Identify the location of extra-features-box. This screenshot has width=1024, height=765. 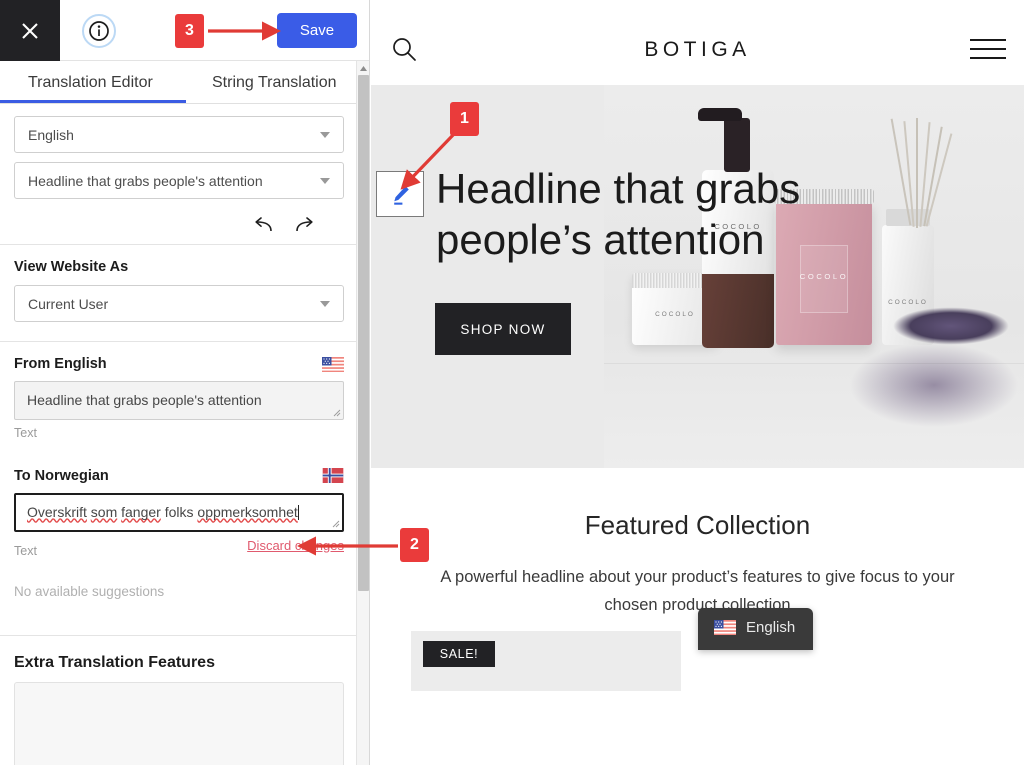
(179, 723).